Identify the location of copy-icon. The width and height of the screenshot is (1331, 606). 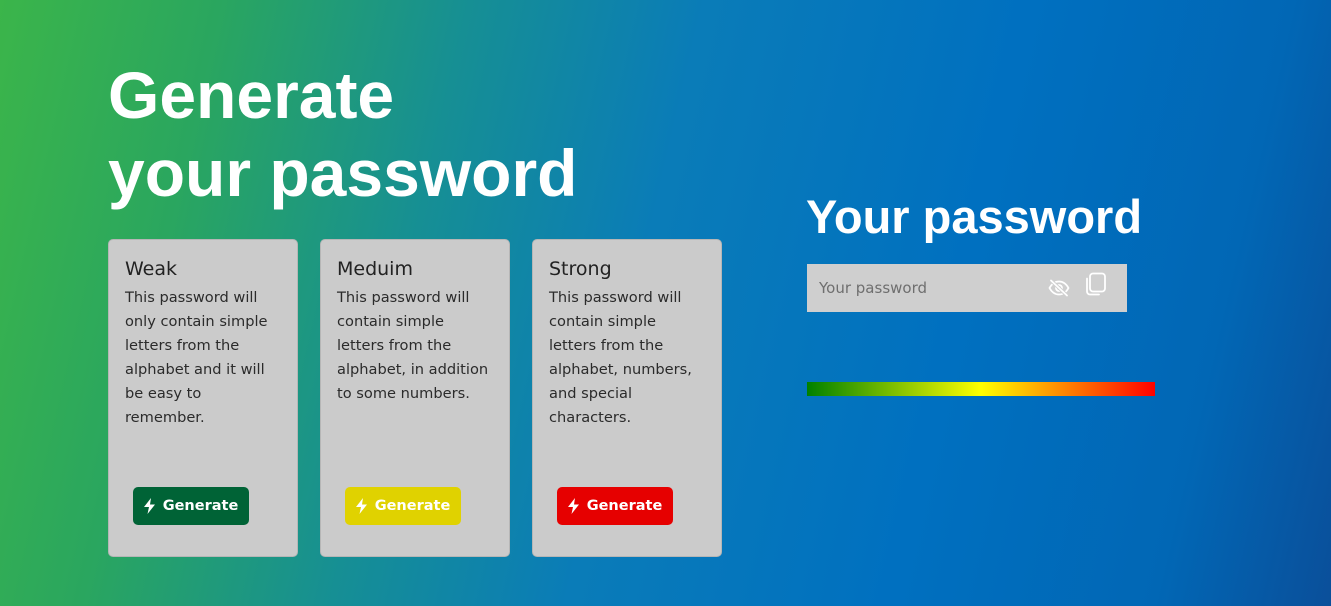
(1096, 284).